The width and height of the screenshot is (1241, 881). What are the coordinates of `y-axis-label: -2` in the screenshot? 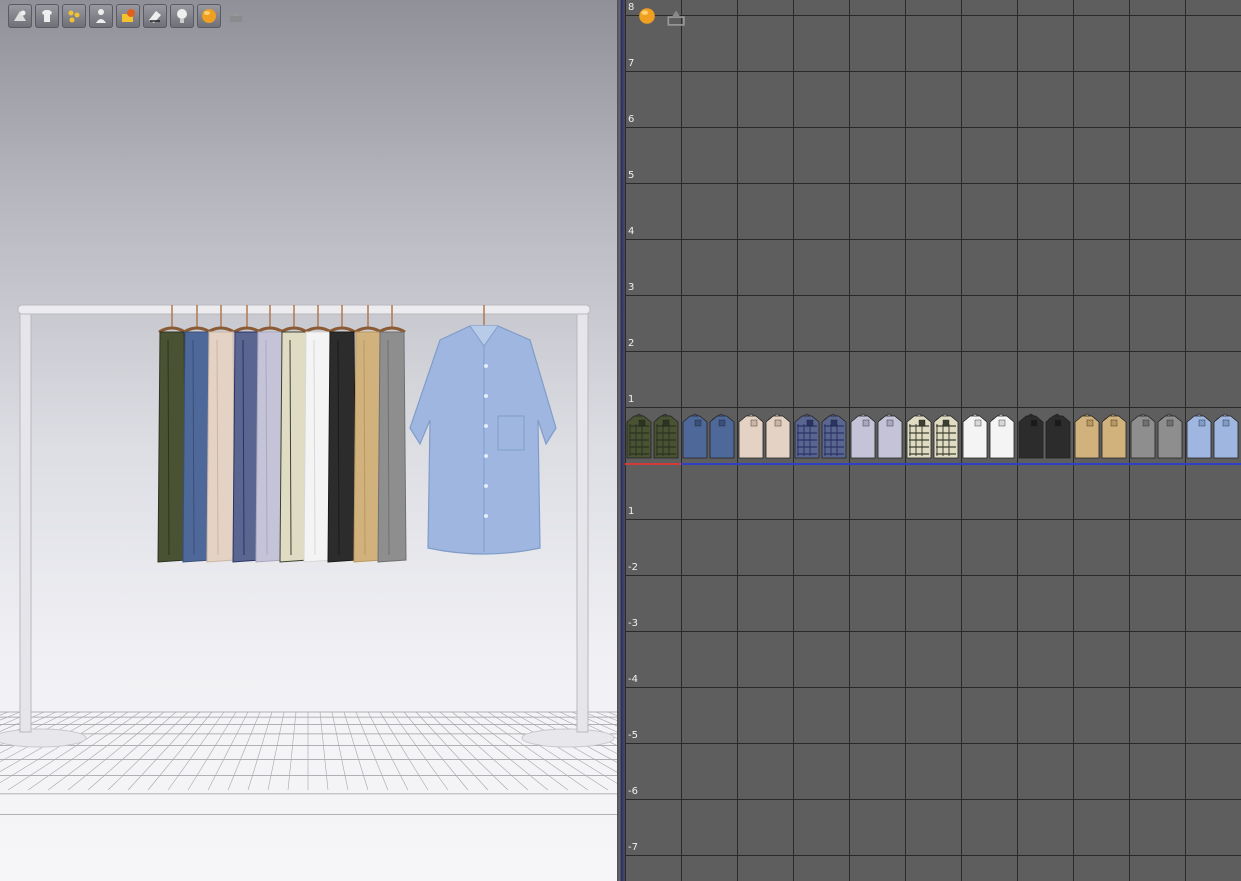 It's located at (633, 567).